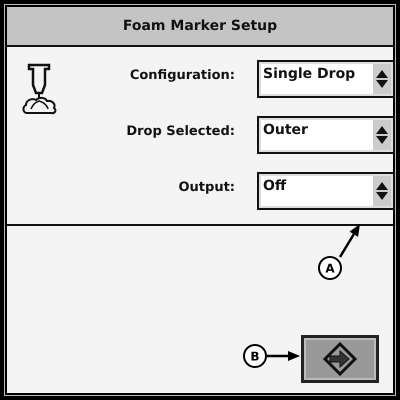 This screenshot has height=400, width=400. What do you see at coordinates (180, 131) in the screenshot?
I see `field-label: Drop Selected:` at bounding box center [180, 131].